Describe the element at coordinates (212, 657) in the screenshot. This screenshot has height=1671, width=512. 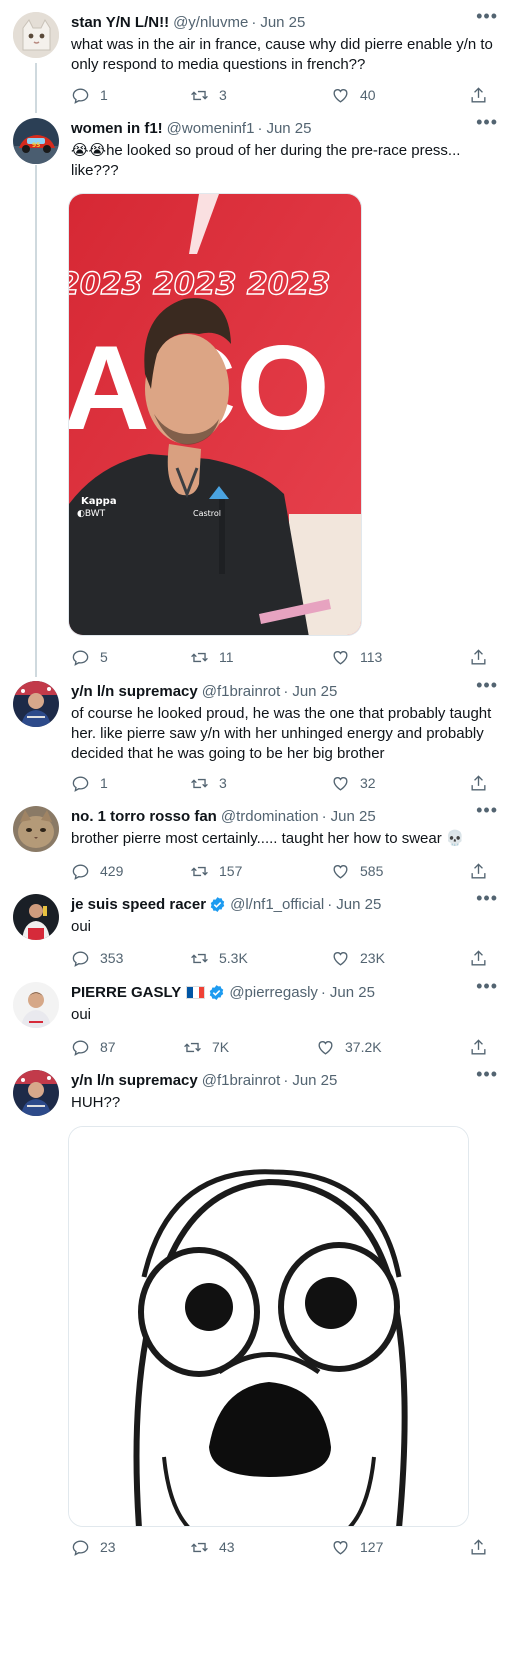
I see `retweet-button: 11` at that location.